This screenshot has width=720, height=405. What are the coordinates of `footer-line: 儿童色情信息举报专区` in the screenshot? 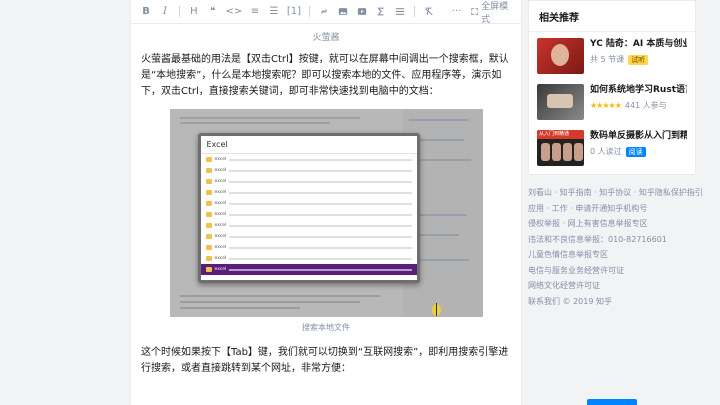 It's located at (612, 255).